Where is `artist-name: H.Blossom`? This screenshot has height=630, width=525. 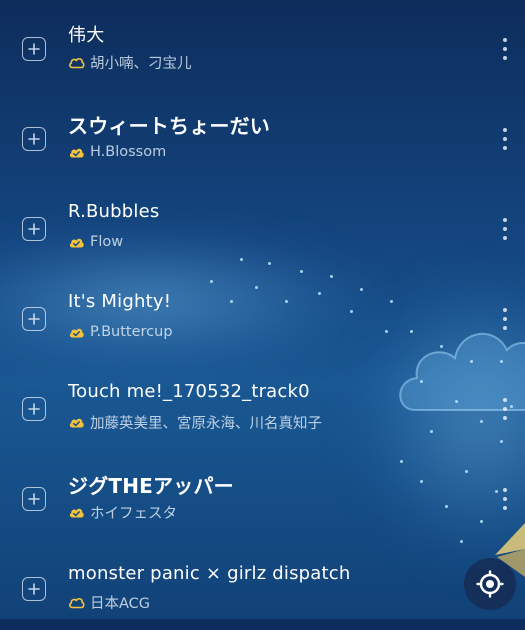
artist-name: H.Blossom is located at coordinates (128, 152).